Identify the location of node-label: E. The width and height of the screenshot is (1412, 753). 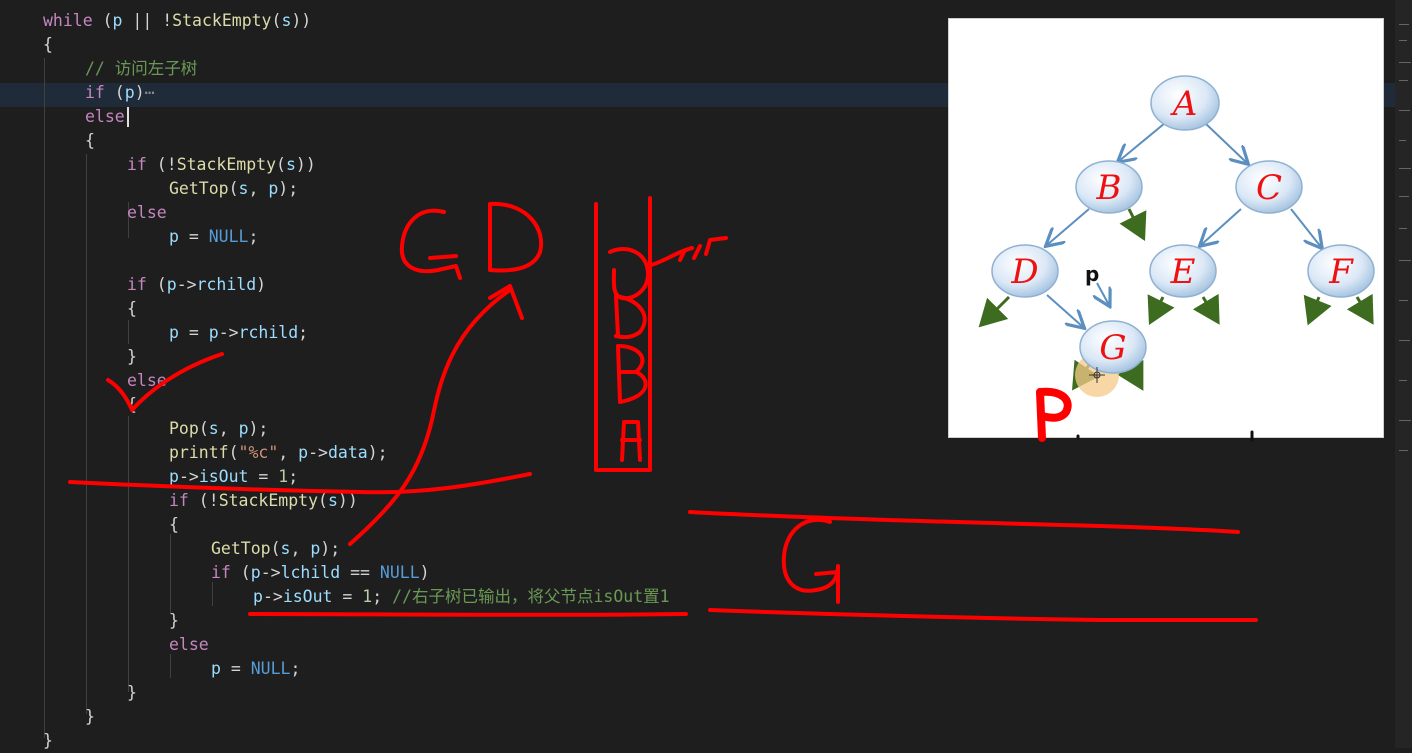
(1183, 272).